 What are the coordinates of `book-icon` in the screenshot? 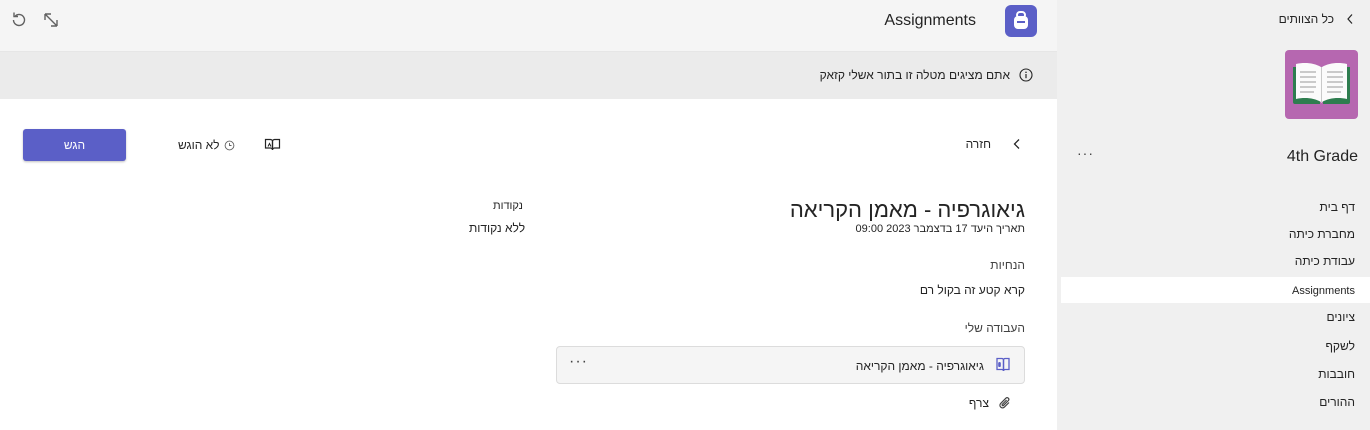 It's located at (1321, 83).